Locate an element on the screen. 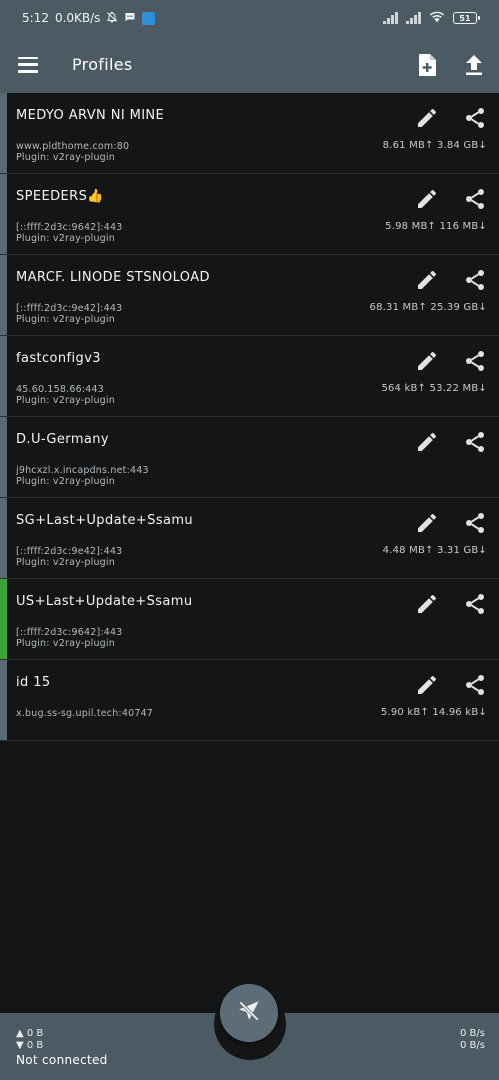  profile-address: 45.60.158.66:443 is located at coordinates (60, 389).